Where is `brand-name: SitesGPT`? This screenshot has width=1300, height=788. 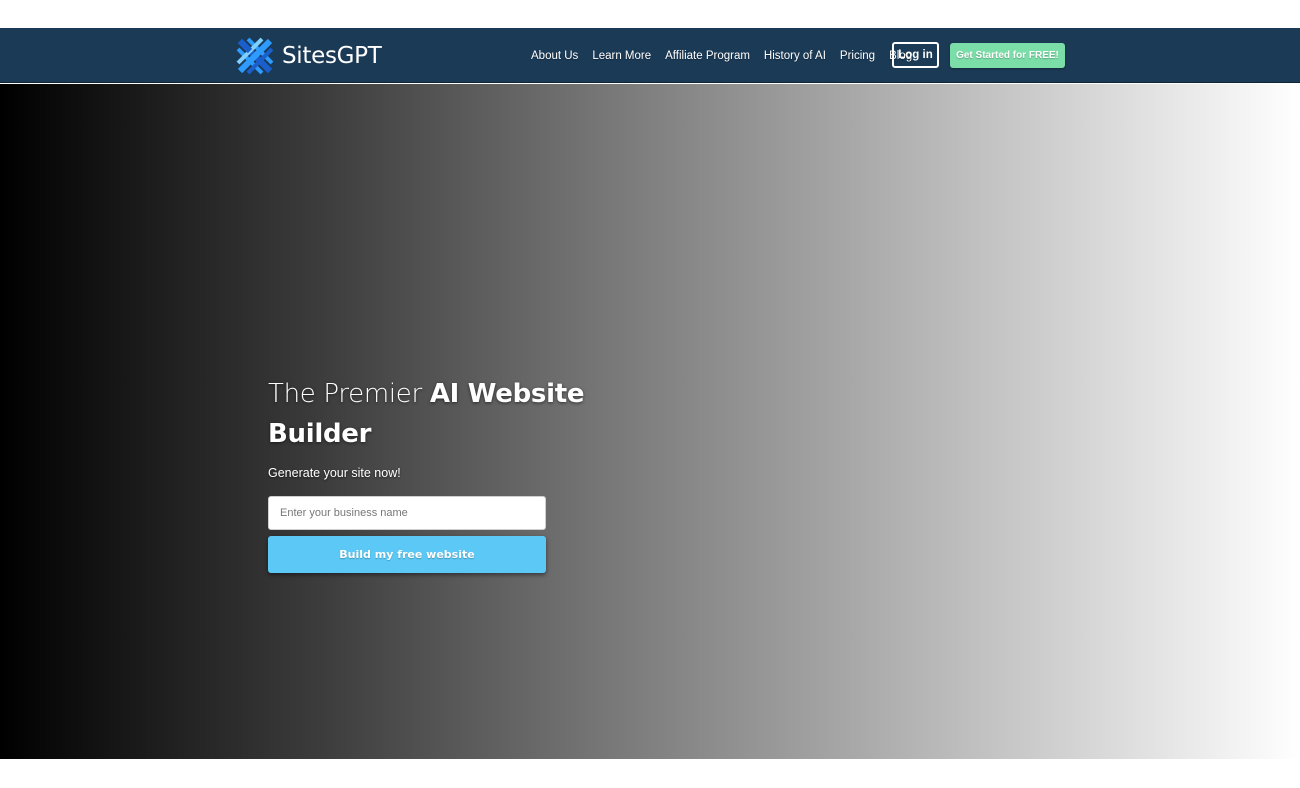
brand-name: SitesGPT is located at coordinates (332, 56).